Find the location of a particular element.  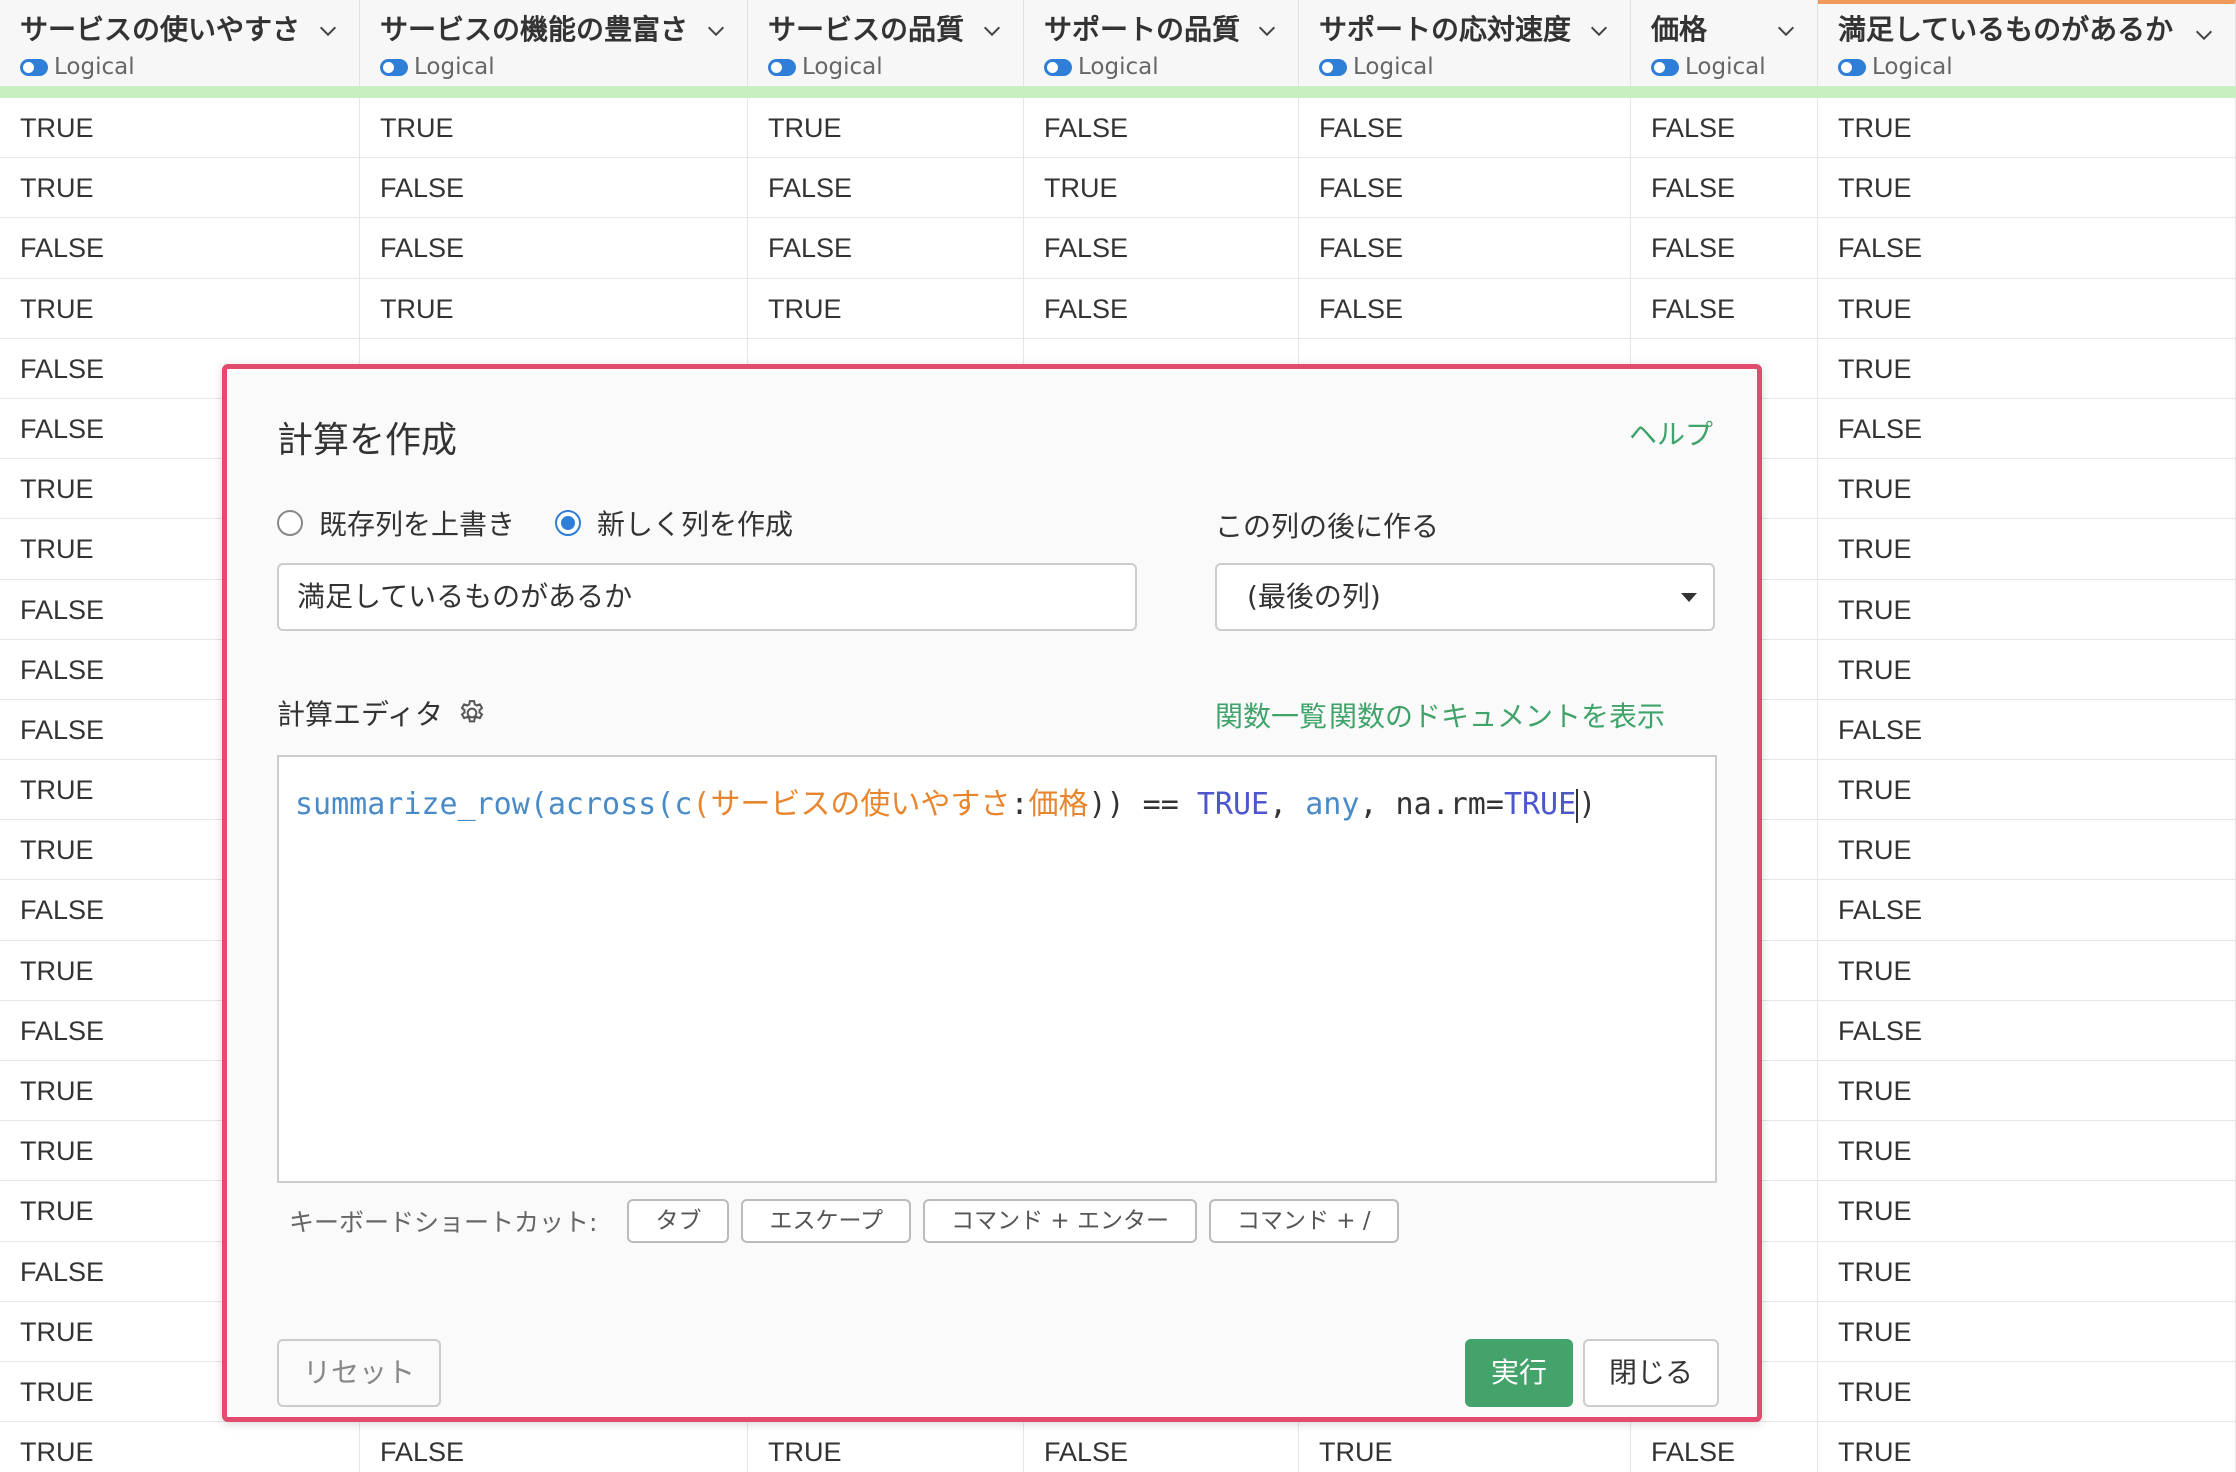

column-header: サービスの品質 Logical is located at coordinates (886, 44).